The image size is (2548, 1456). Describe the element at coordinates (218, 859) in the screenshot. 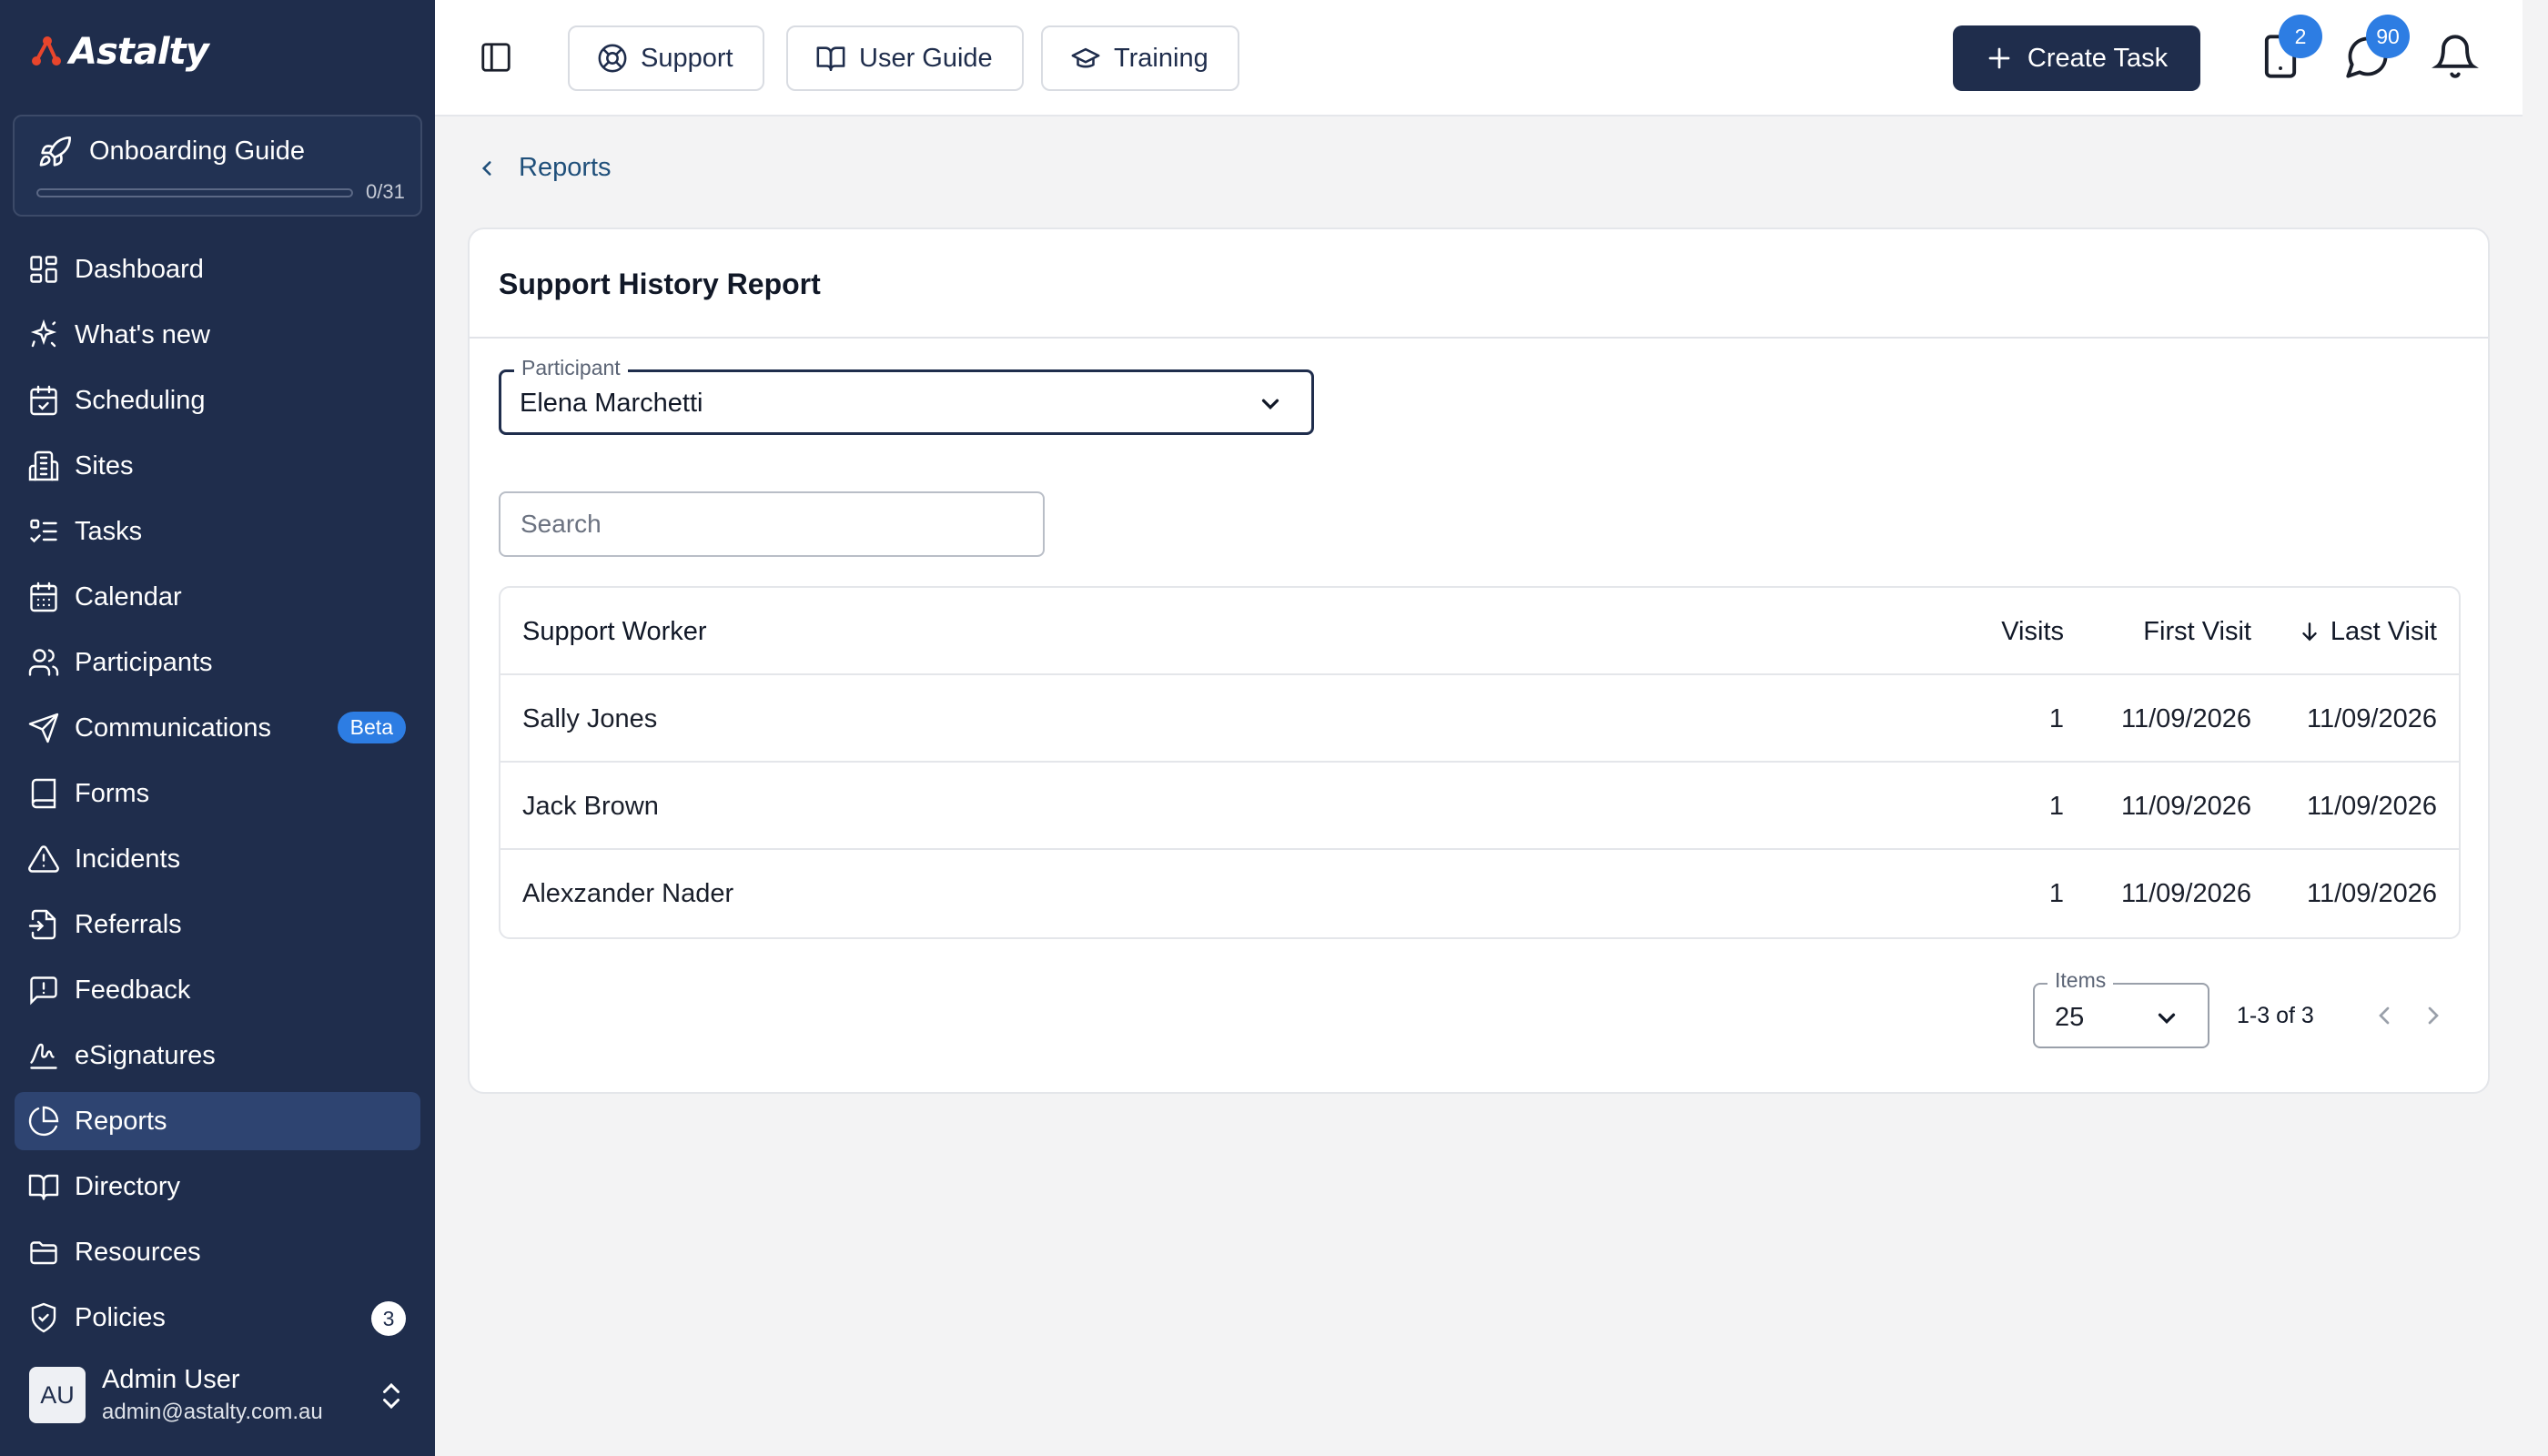

I see `sidebar-item-incidents: Incidents` at that location.